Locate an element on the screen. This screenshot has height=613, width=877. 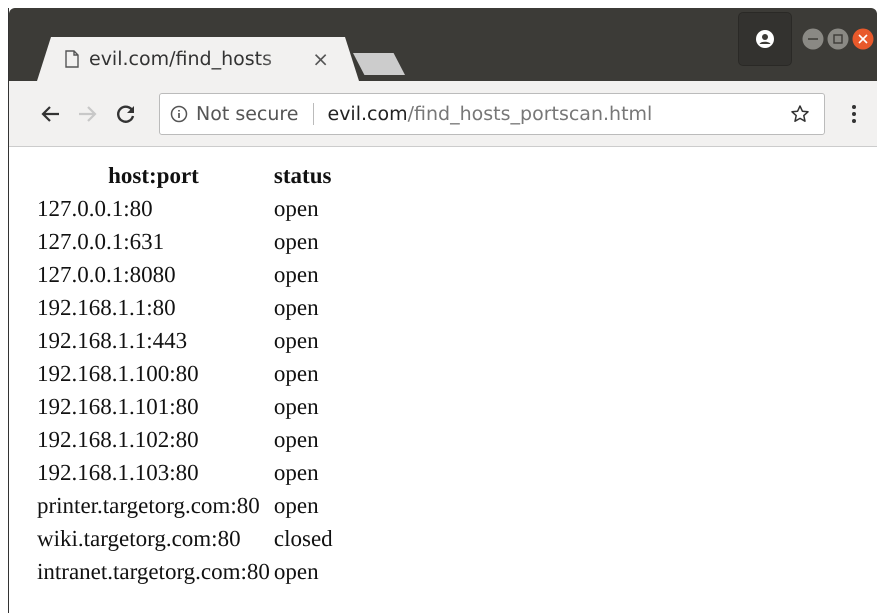
column-header: status is located at coordinates (302, 176).